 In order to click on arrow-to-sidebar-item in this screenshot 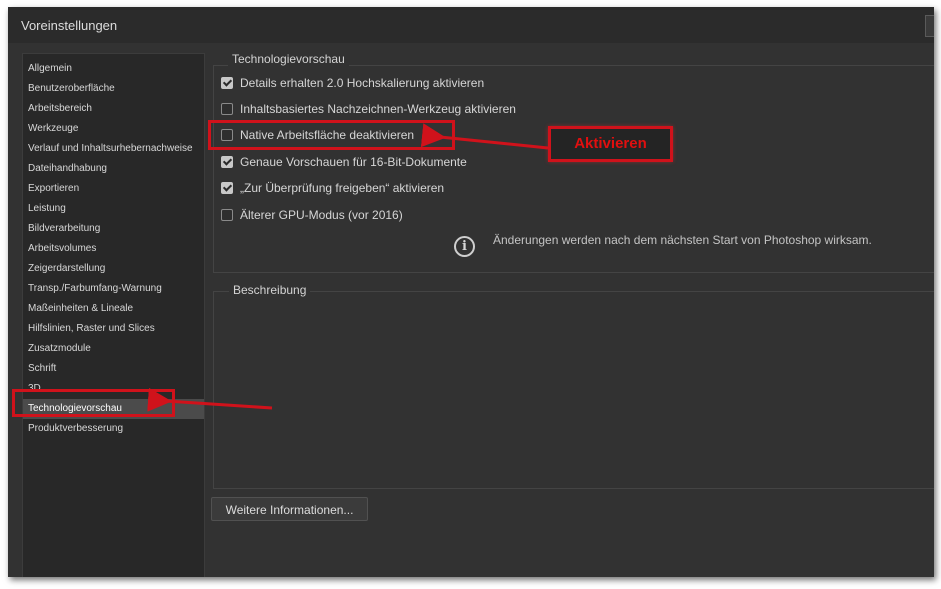, I will do `click(210, 399)`.